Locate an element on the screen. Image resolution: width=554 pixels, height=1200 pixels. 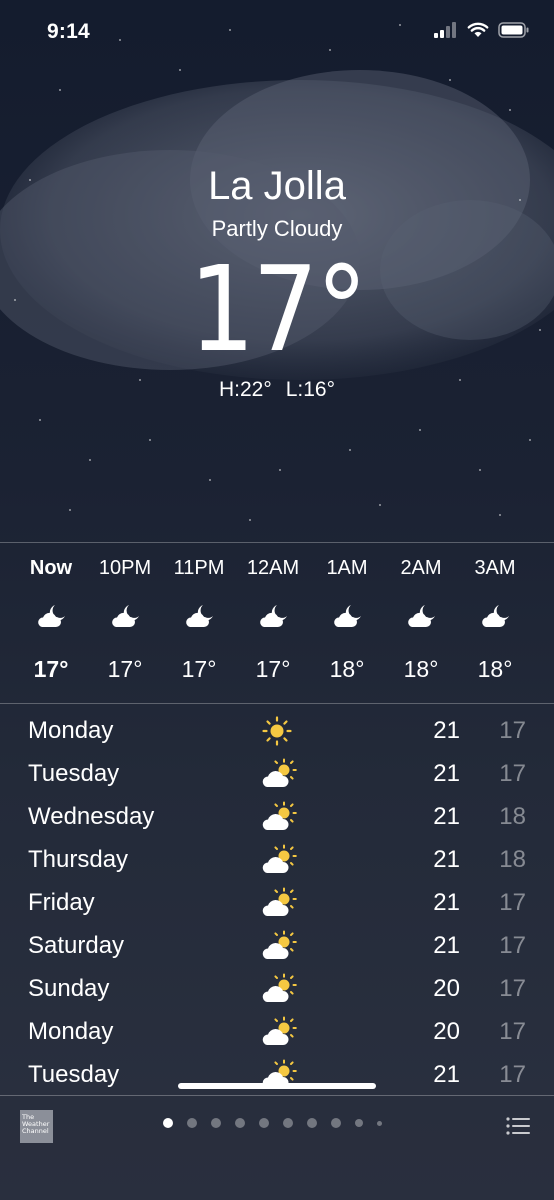
day-row: Monday 21 17 is located at coordinates (277, 731).